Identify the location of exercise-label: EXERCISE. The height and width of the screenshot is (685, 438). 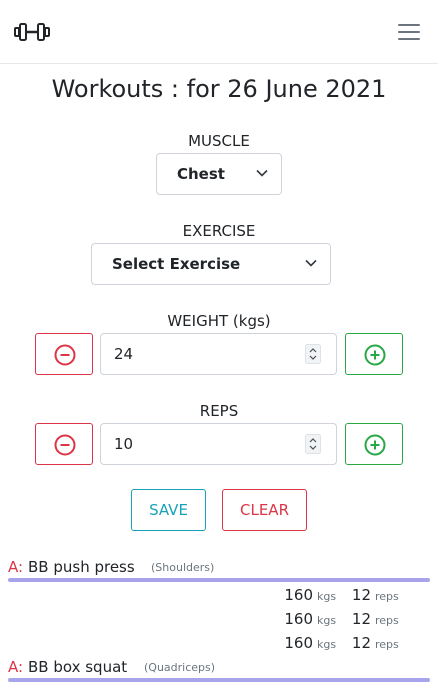
(219, 231).